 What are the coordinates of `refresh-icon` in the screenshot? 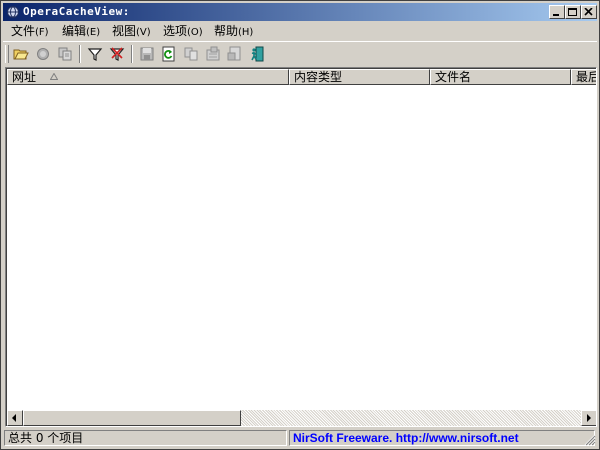 It's located at (168, 54).